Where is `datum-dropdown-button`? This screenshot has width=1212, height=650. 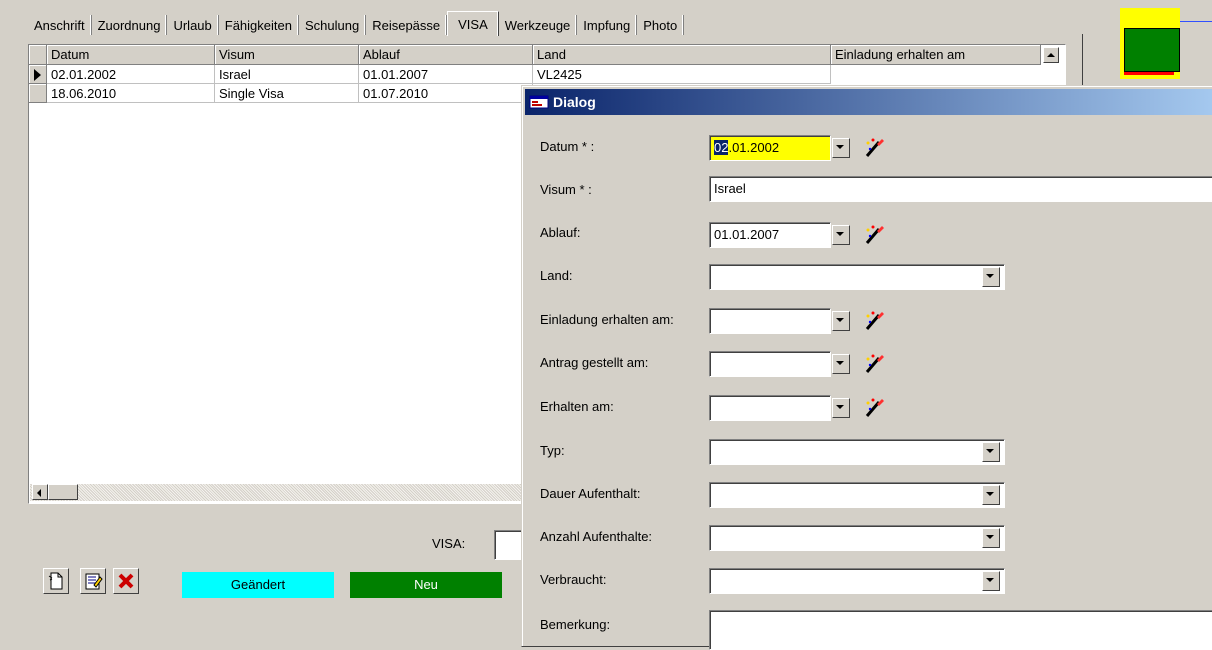 datum-dropdown-button is located at coordinates (841, 148).